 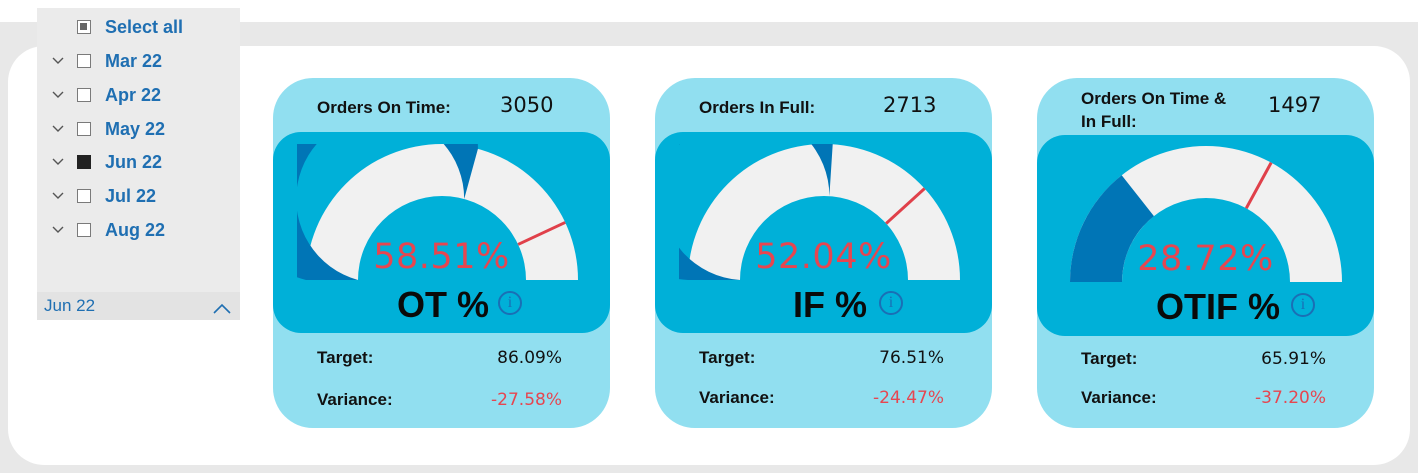 What do you see at coordinates (138, 306) in the screenshot?
I see `slicer-dropdown-header: Jun 22` at bounding box center [138, 306].